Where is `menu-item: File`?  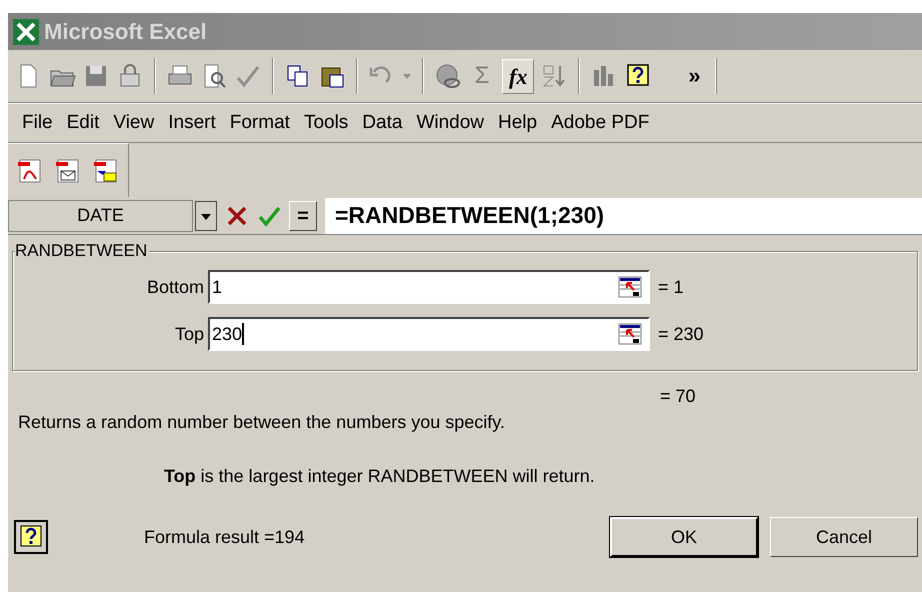
menu-item: File is located at coordinates (37, 123).